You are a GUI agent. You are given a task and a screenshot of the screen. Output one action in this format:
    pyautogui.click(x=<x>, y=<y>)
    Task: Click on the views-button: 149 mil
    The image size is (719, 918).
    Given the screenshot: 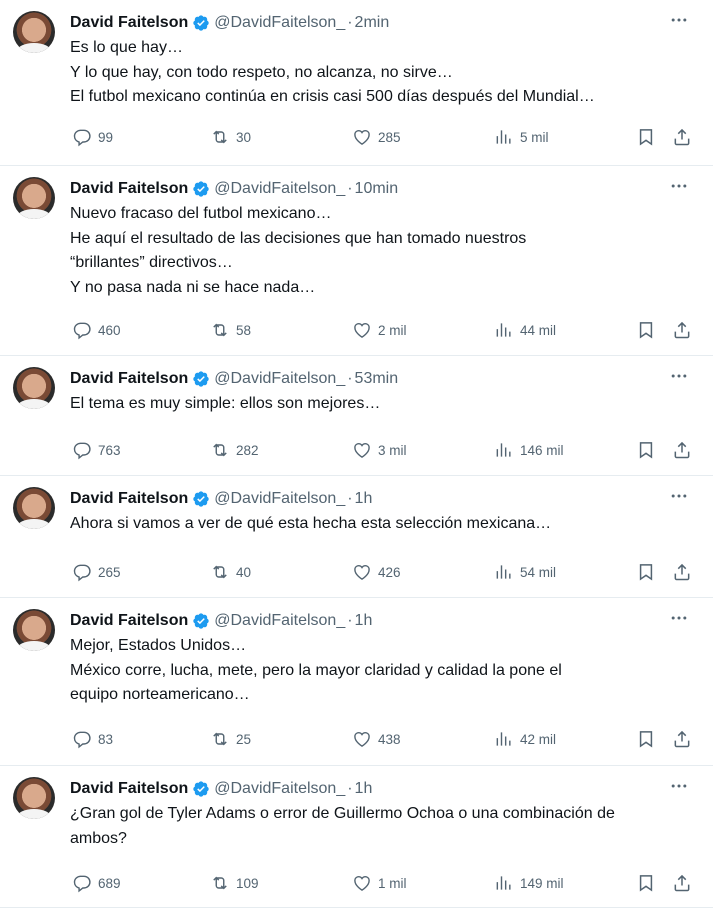 What is the action you would take?
    pyautogui.click(x=529, y=883)
    